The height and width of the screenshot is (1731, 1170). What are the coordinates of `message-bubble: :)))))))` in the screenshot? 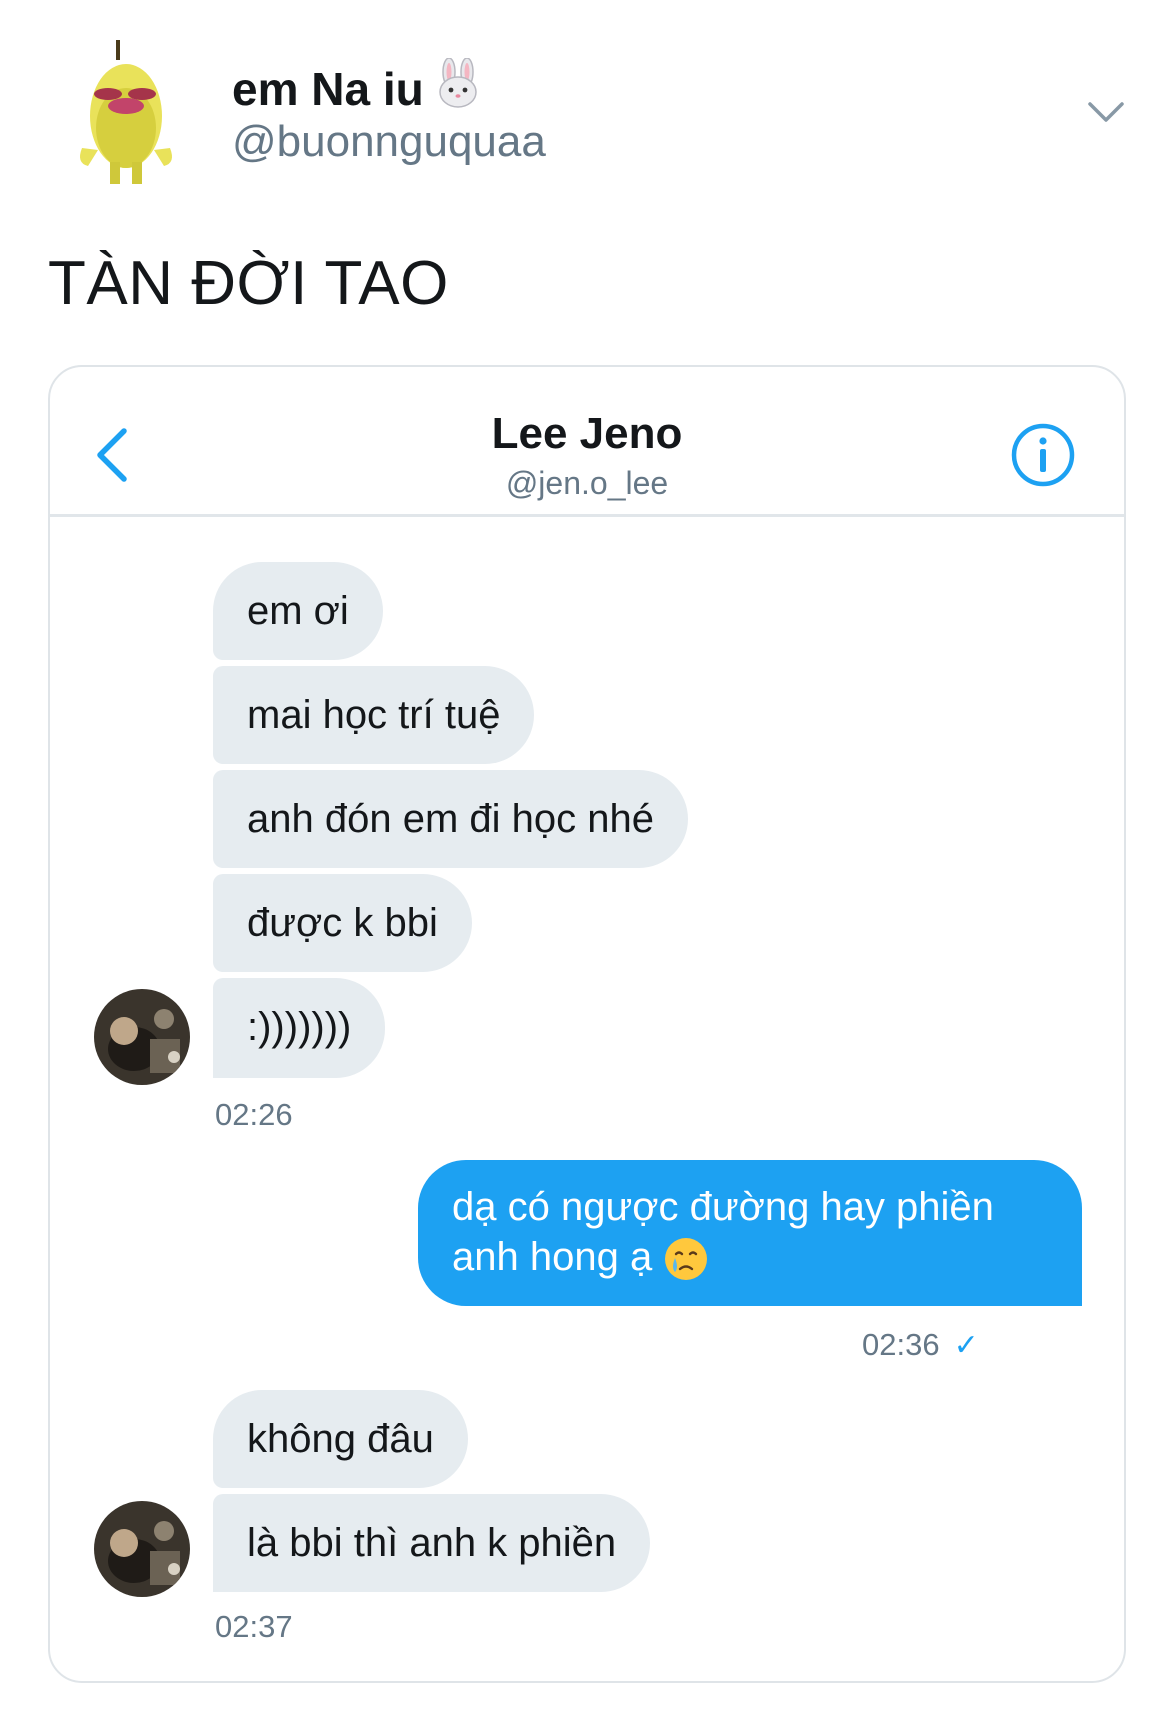 It's located at (299, 1028).